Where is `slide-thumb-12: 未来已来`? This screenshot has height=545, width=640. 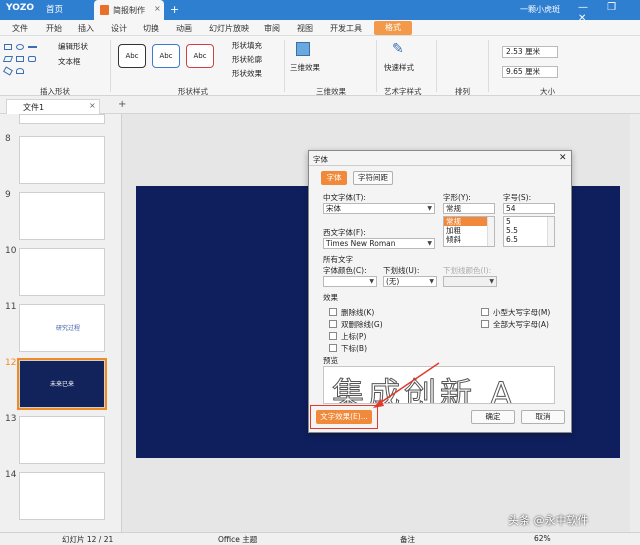
slide-thumb-12: 未来已来 is located at coordinates (62, 384).